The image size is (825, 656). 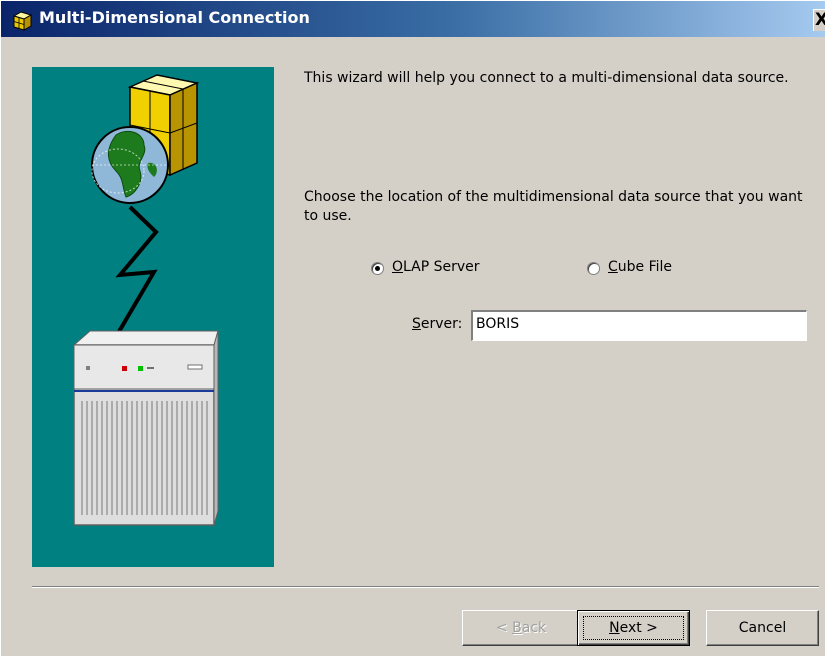 I want to click on back-button: < Back, so click(x=521, y=628).